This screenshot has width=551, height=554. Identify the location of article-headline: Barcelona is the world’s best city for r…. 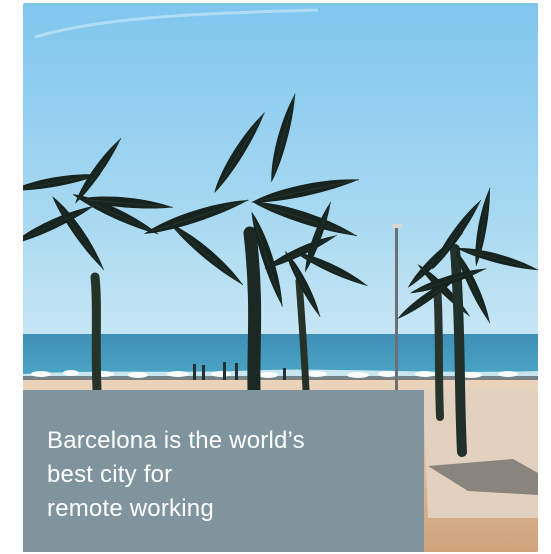
(223, 475).